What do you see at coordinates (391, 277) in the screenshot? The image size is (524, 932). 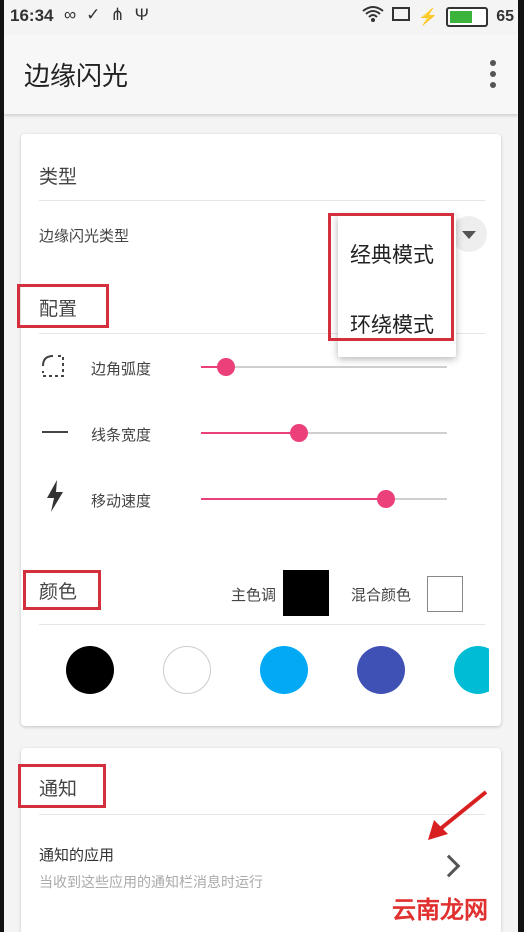 I see `highlight-box` at bounding box center [391, 277].